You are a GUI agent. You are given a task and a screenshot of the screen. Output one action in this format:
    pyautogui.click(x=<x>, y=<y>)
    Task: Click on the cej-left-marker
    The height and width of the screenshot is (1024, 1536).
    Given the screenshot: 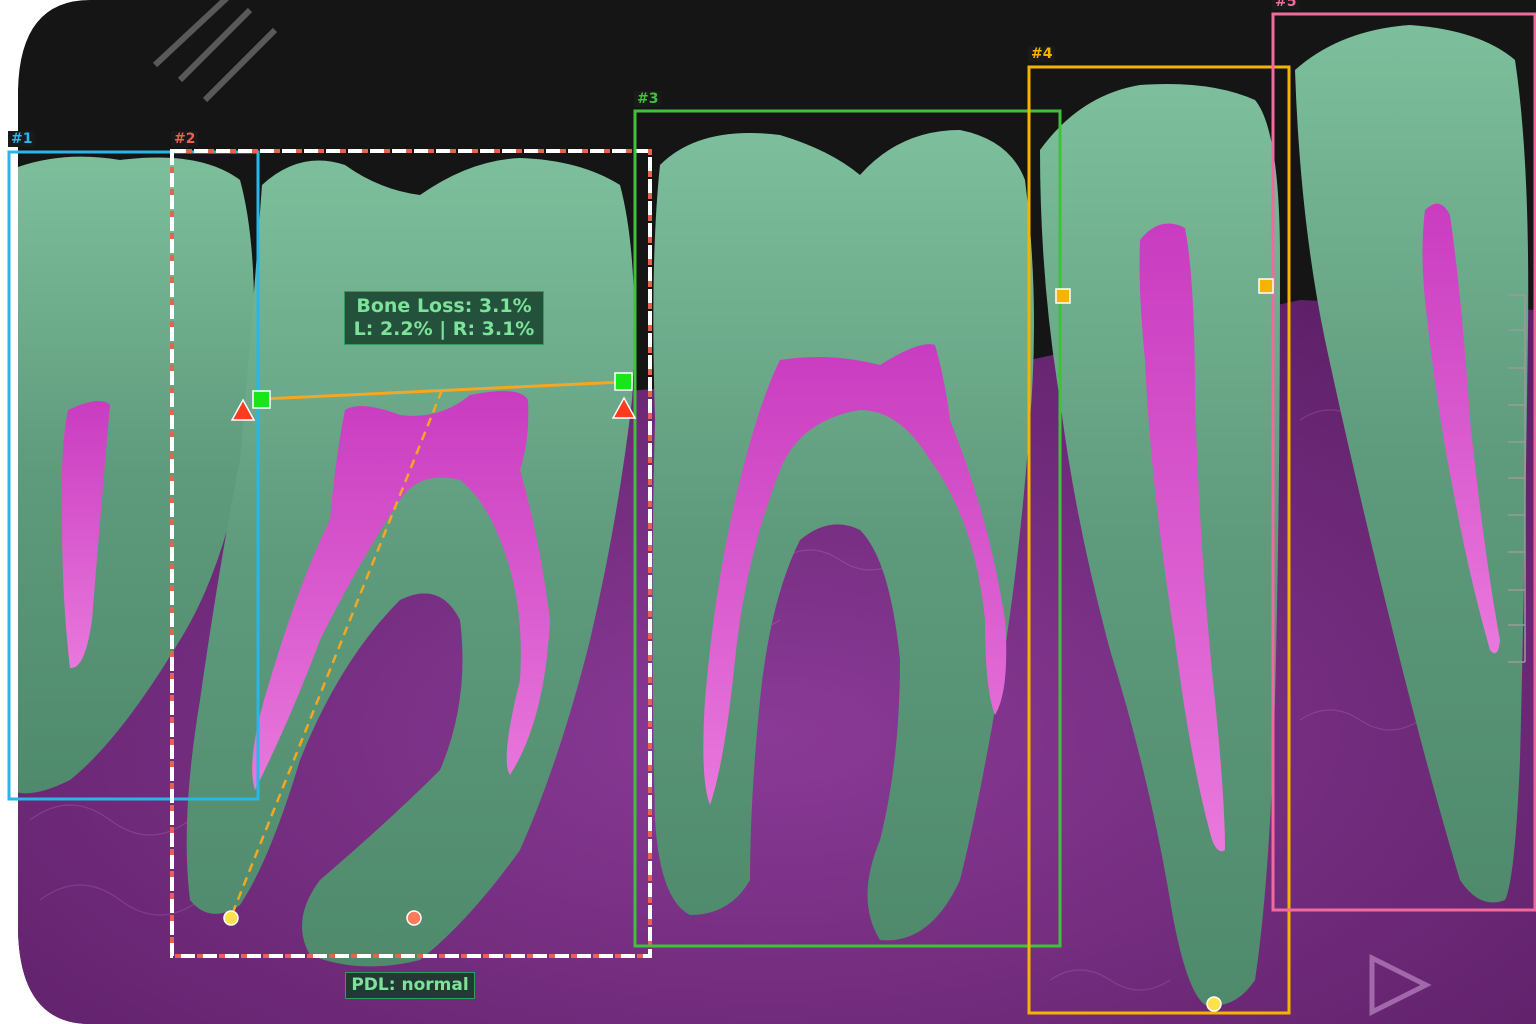 What is the action you would take?
    pyautogui.click(x=261, y=399)
    